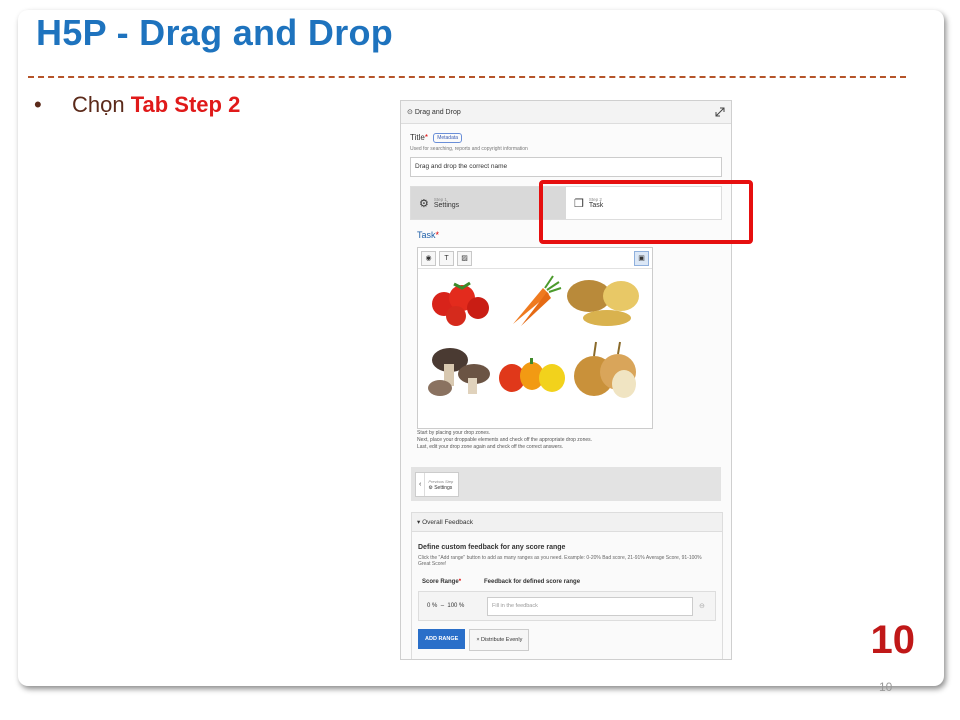 The image size is (960, 720). What do you see at coordinates (499, 640) in the screenshot?
I see `distribute-evenly-button: × Distribute Evenly` at bounding box center [499, 640].